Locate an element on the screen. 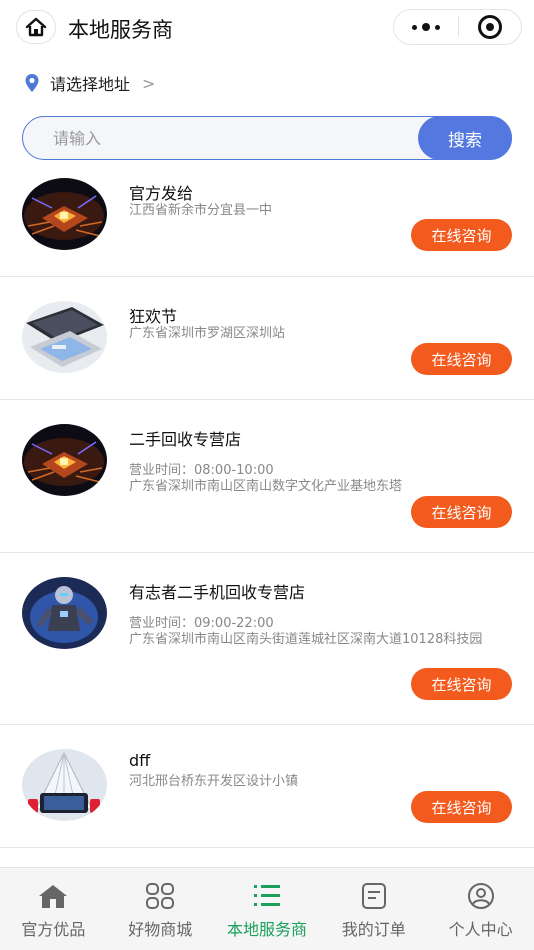  store-address: 广东省深圳市罗湖区深圳站 is located at coordinates (207, 333).